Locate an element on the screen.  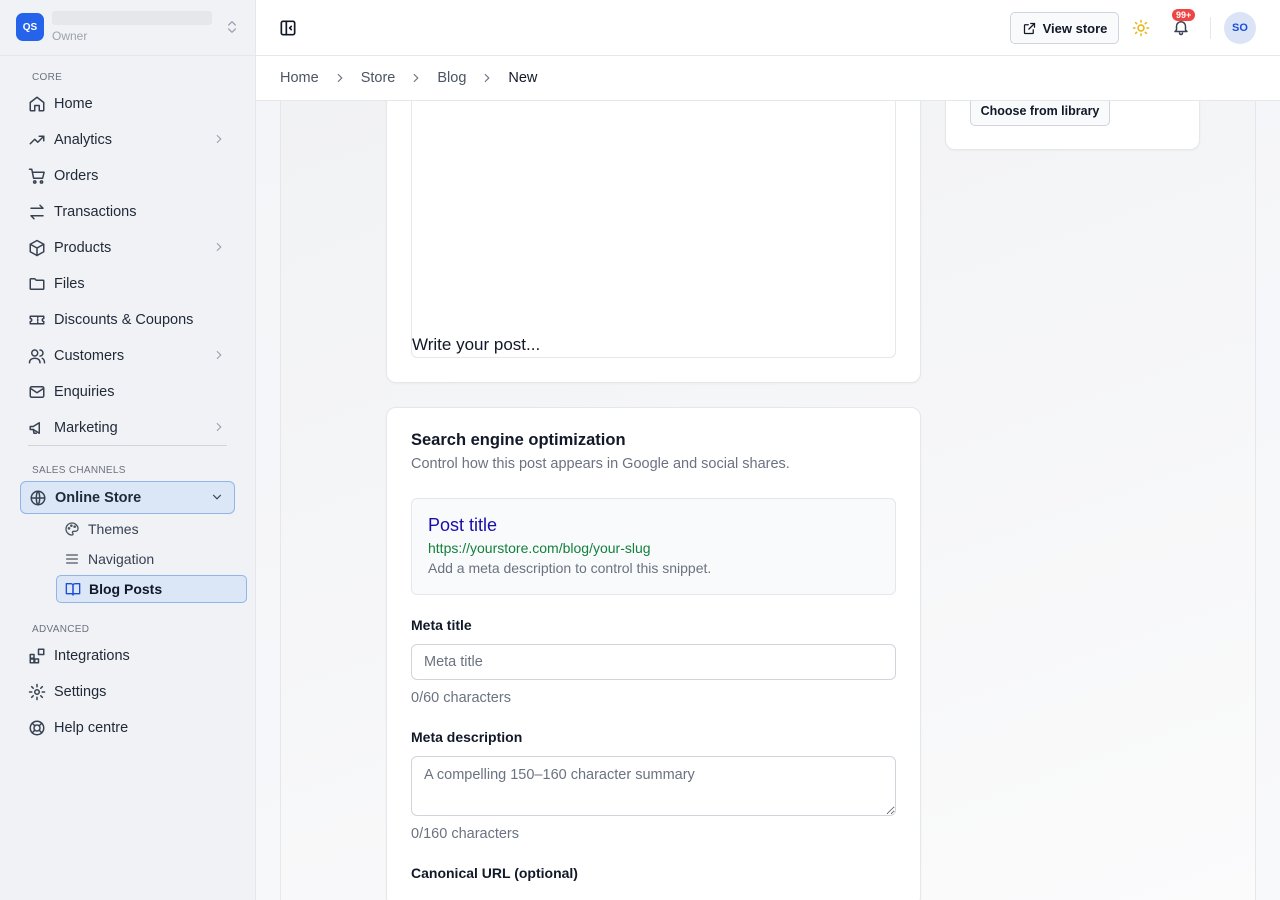
header-divider is located at coordinates (1210, 28).